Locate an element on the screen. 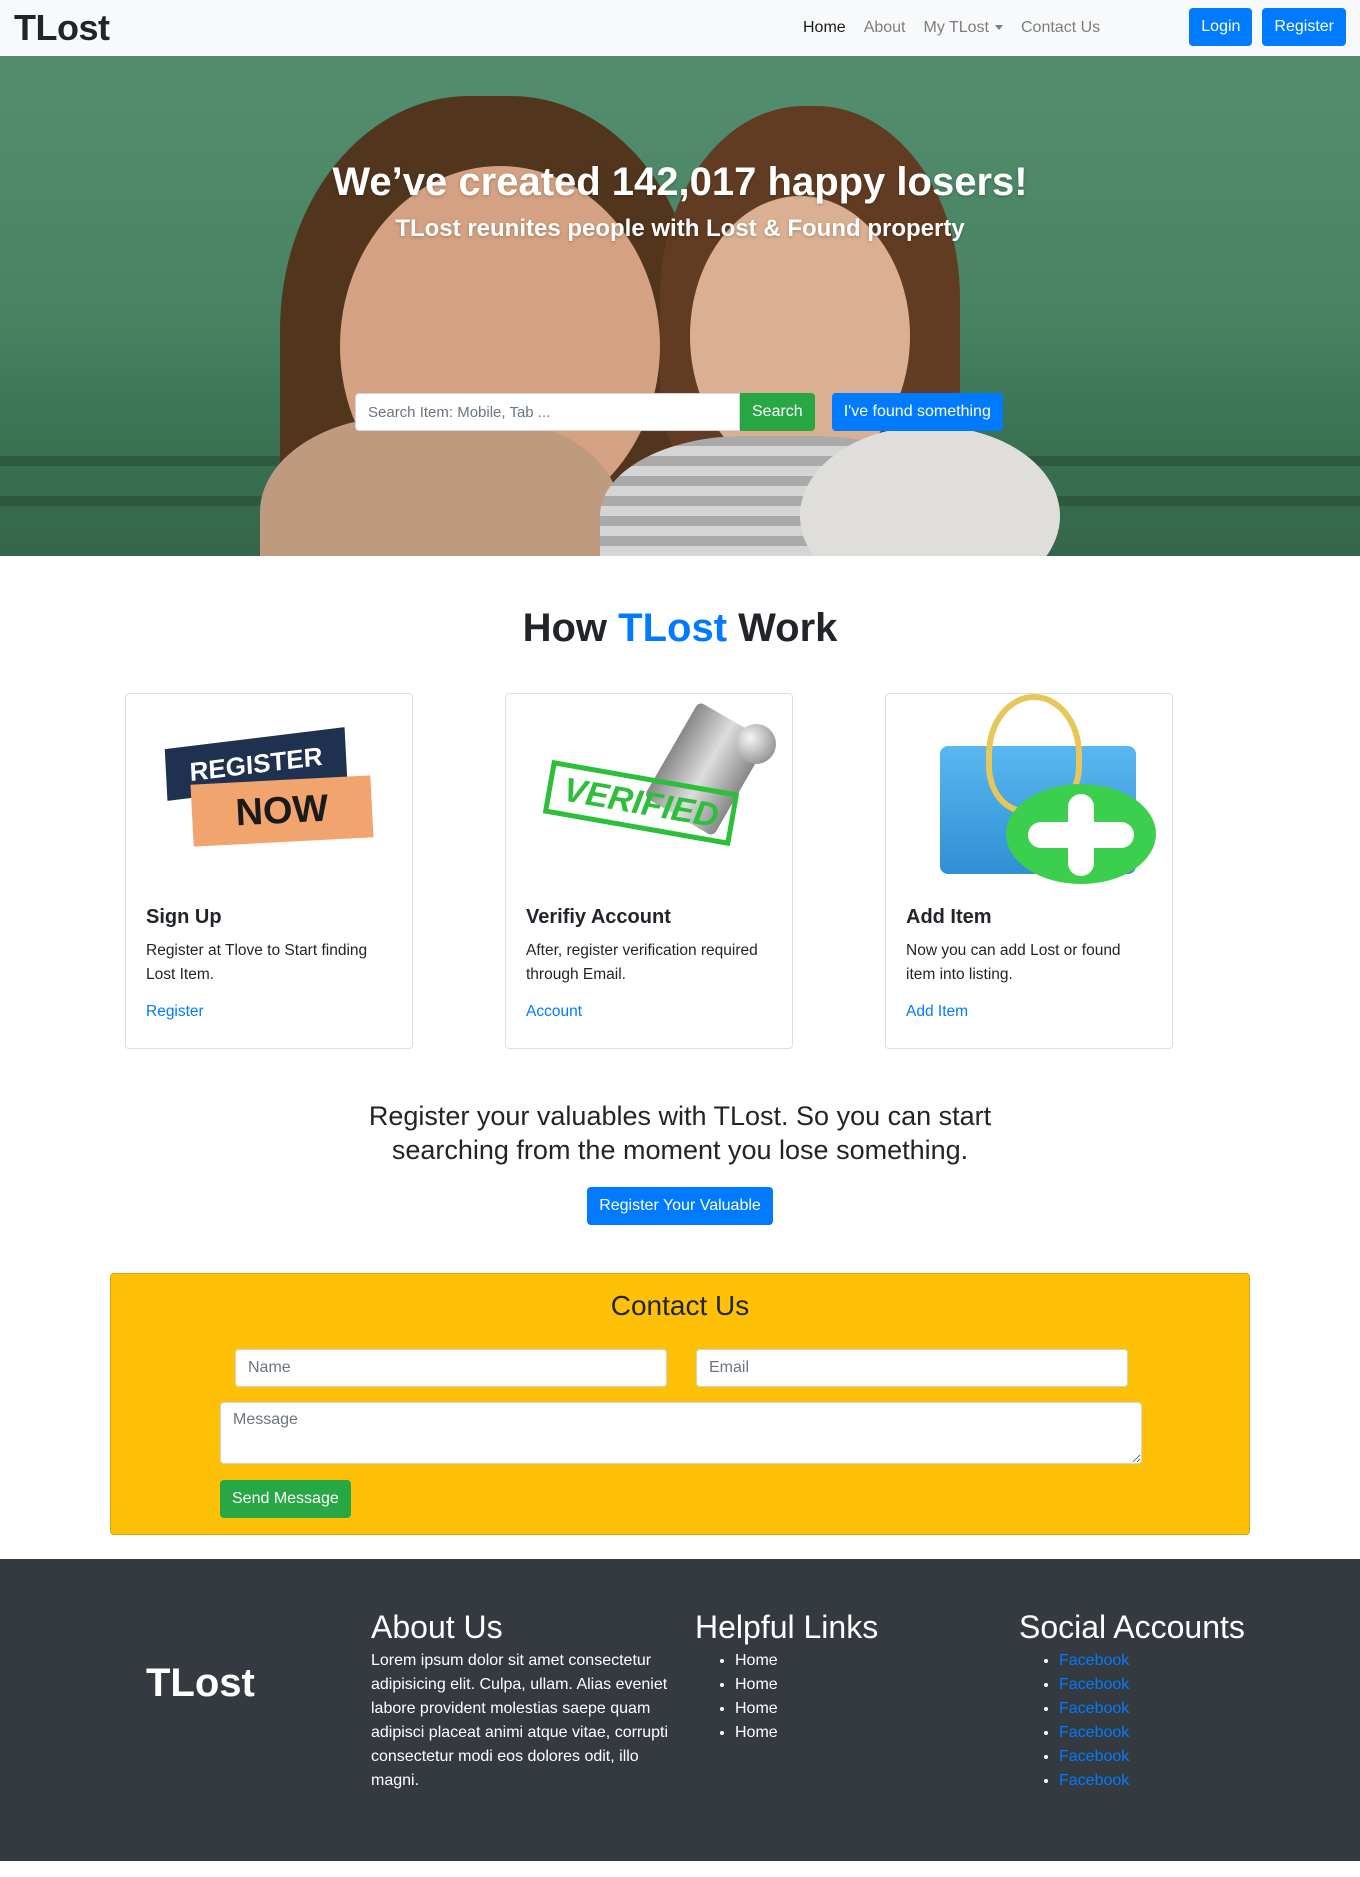 Image resolution: width=1360 pixels, height=1877 pixels. search-button: Search is located at coordinates (777, 412).